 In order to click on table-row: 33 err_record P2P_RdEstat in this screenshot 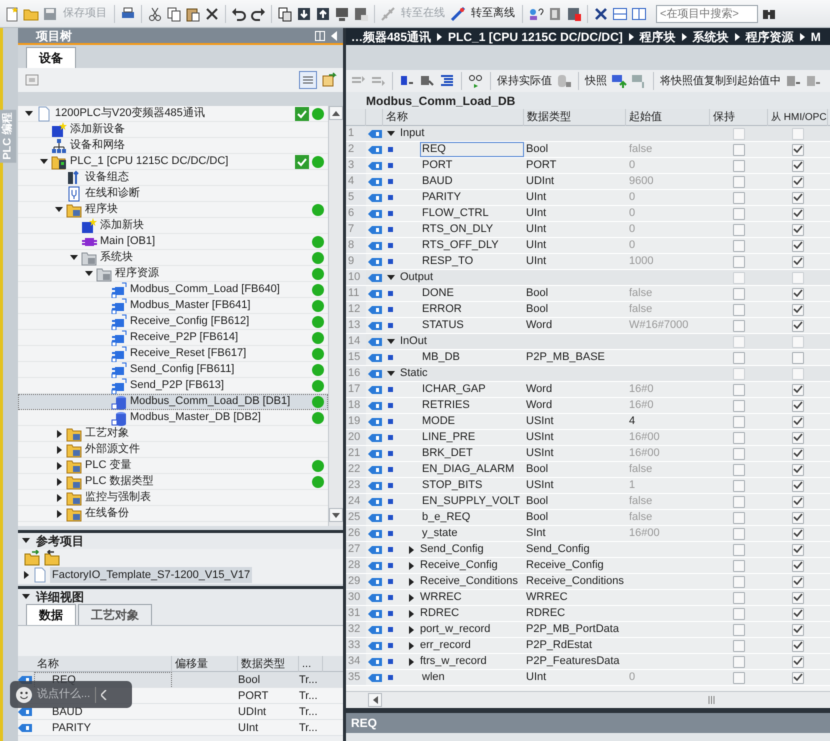, I will do `click(588, 646)`.